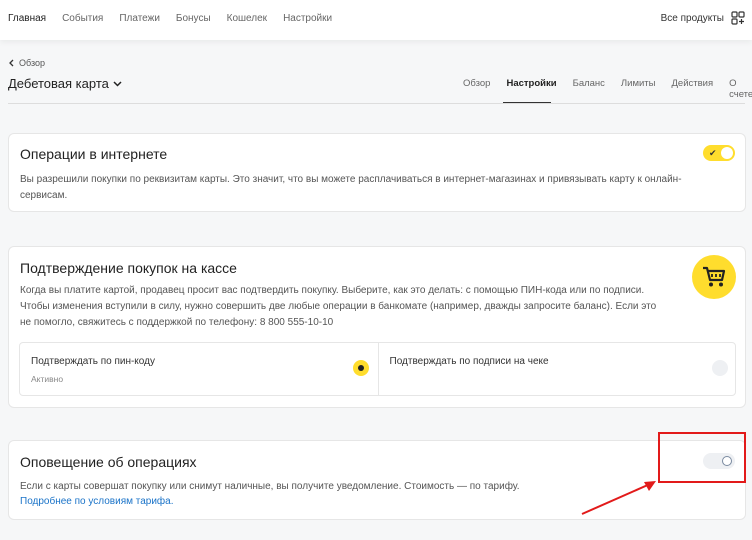 The image size is (752, 540). Describe the element at coordinates (719, 153) in the screenshot. I see `online-payments-toggle: ✔` at that location.